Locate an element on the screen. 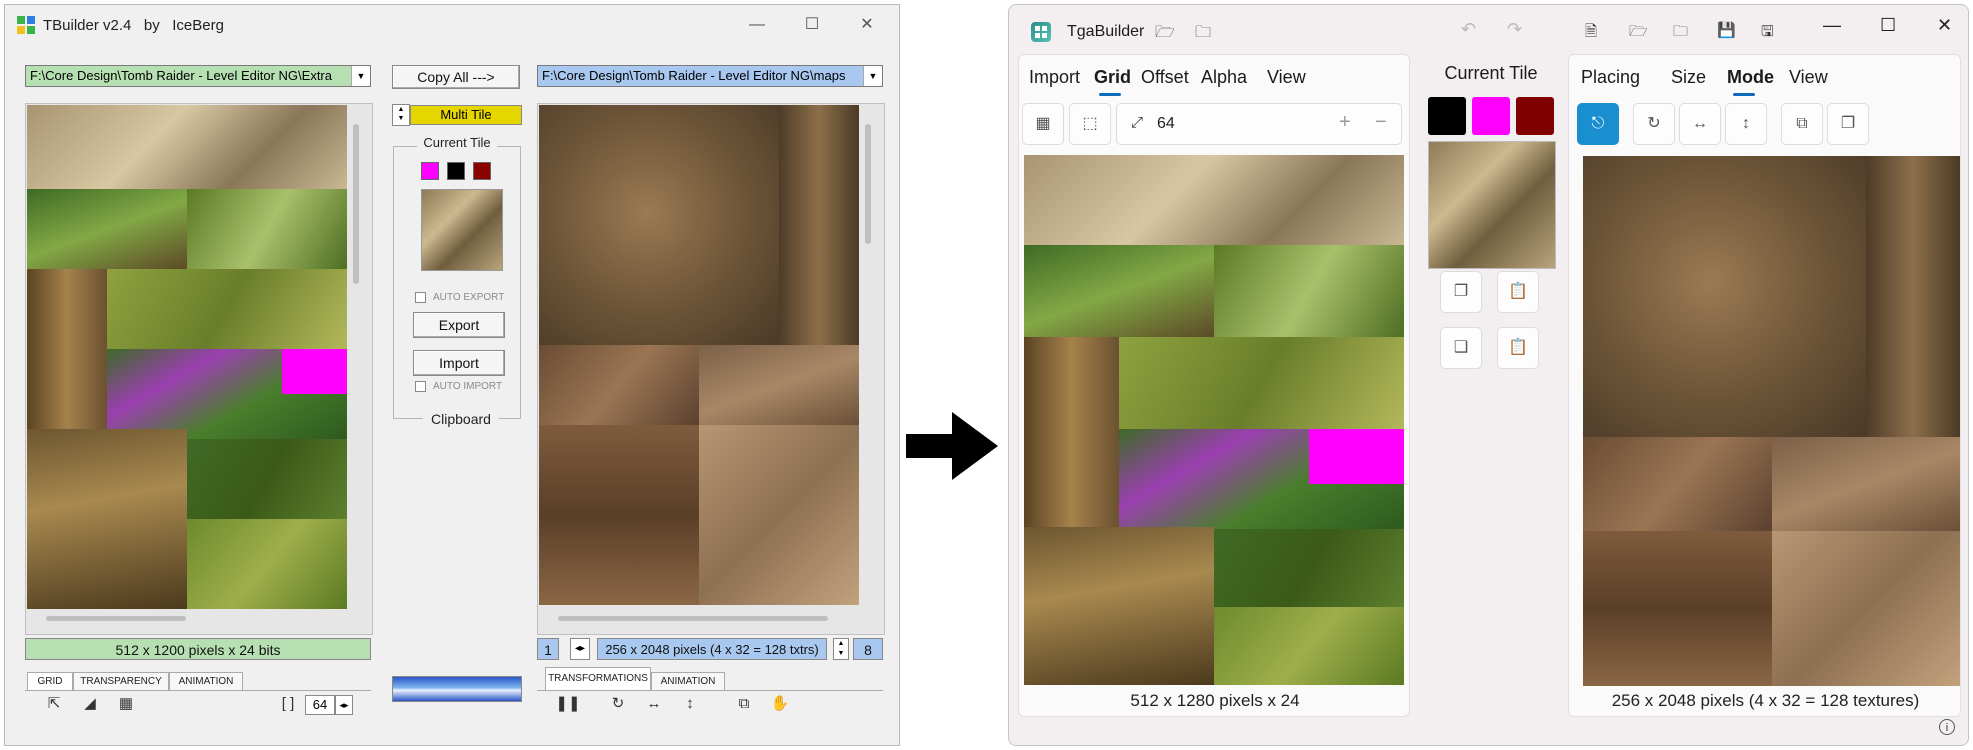  plus-icon: + is located at coordinates (1345, 122).